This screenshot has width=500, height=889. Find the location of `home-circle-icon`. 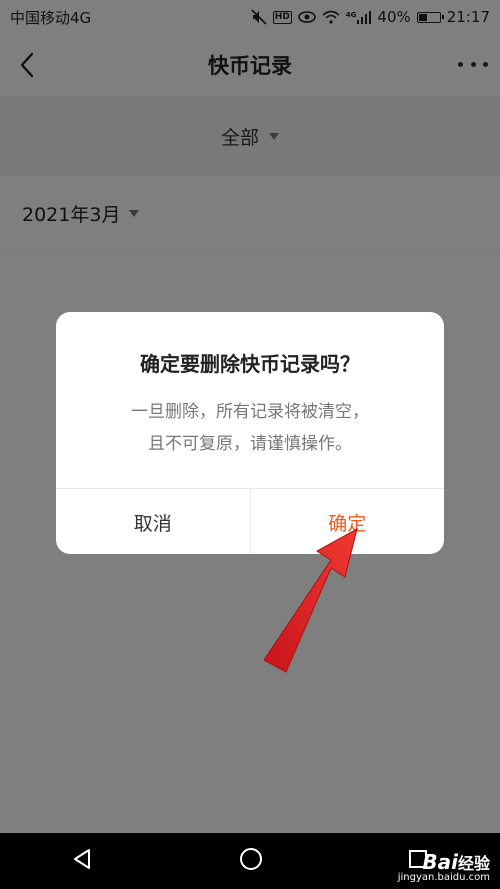

home-circle-icon is located at coordinates (251, 861).